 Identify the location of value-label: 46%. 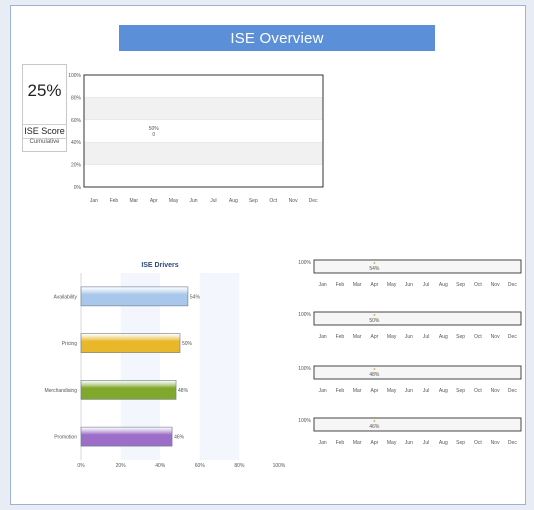
(179, 438).